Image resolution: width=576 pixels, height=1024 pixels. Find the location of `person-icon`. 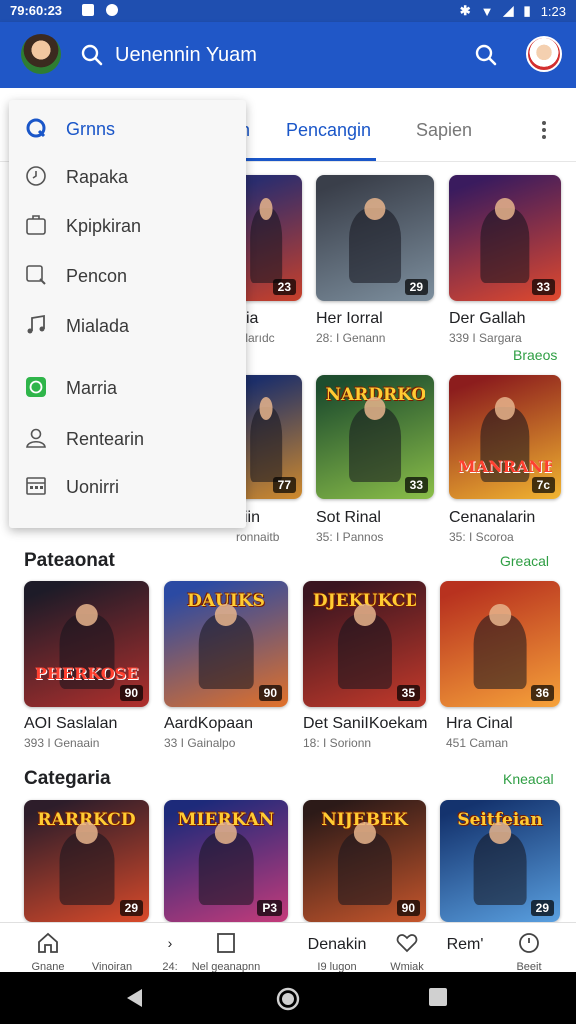

person-icon is located at coordinates (36, 438).